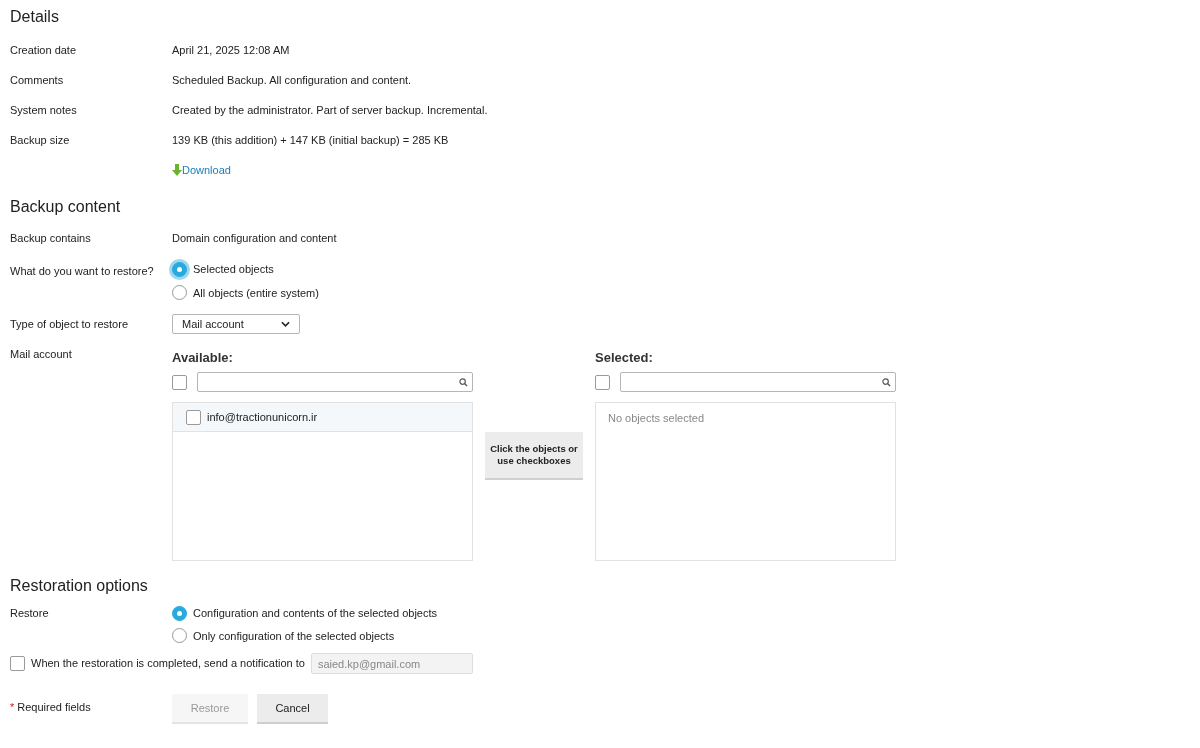  I want to click on field-value: Scheduled Backup. All configuration and content., so click(292, 80).